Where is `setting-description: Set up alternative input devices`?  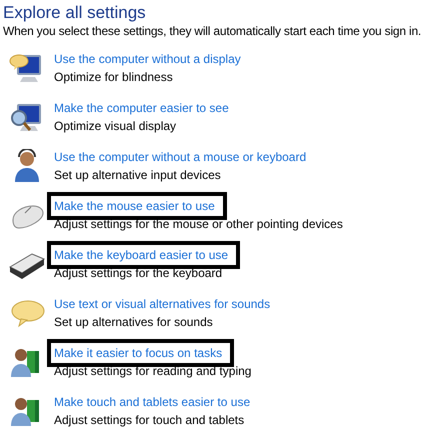
setting-description: Set up alternative input devices is located at coordinates (137, 175).